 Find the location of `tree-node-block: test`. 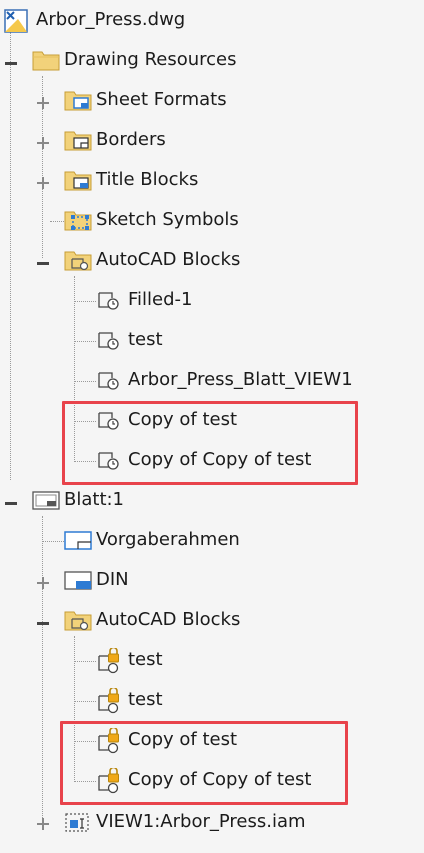

tree-node-block: test is located at coordinates (129, 340).